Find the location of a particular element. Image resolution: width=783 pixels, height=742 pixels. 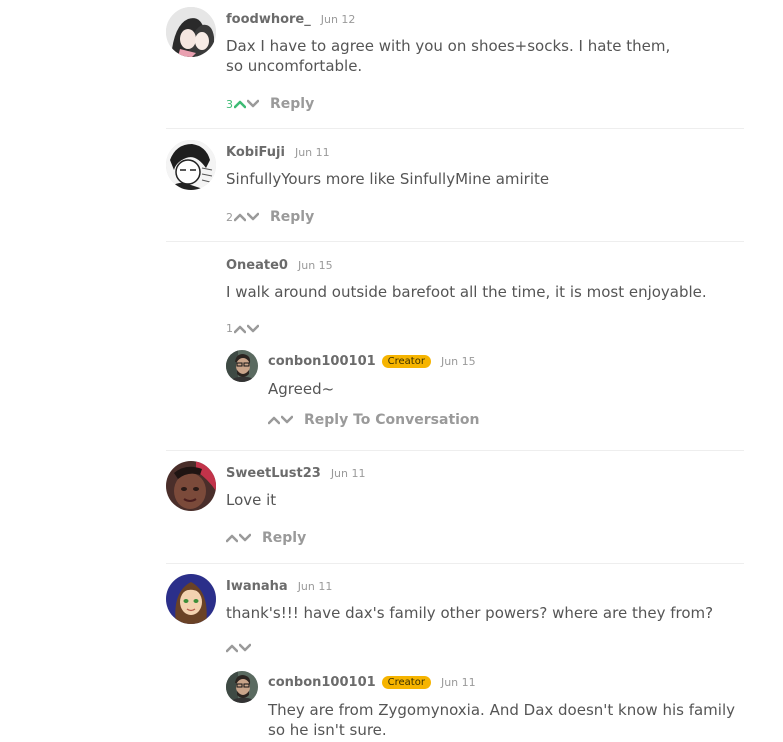

vote-count: 3 is located at coordinates (229, 104).